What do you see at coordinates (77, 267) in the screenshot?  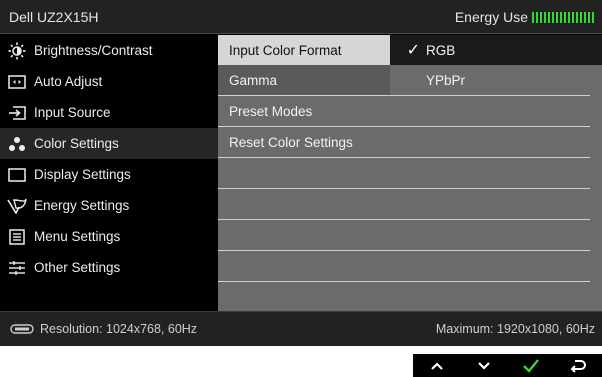 I see `menu-item-label: Other Settings` at bounding box center [77, 267].